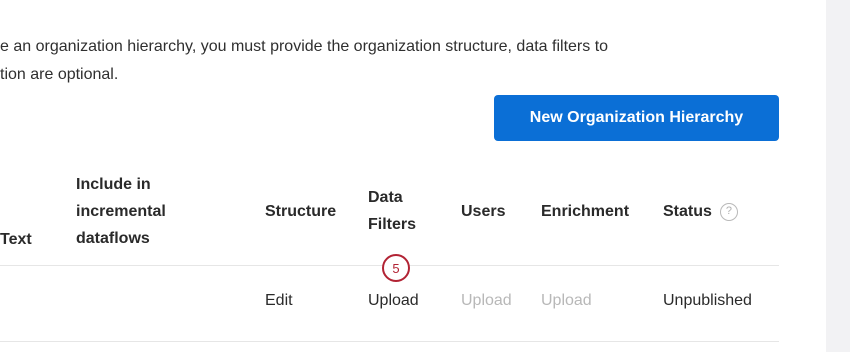  Describe the element at coordinates (389, 341) in the screenshot. I see `row-divider` at that location.